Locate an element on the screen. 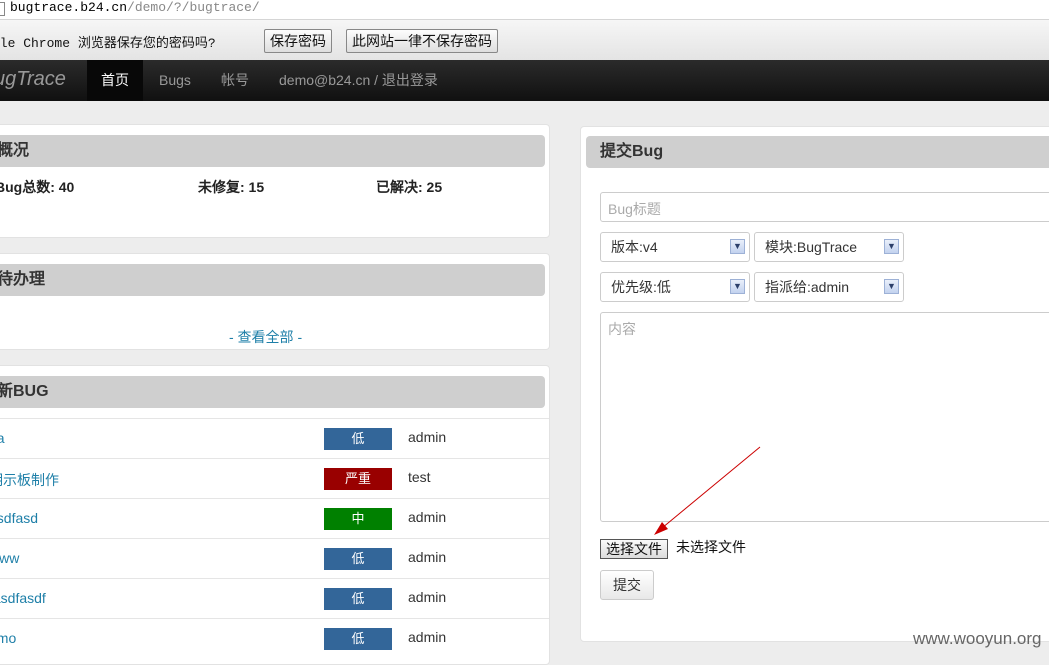 Image resolution: width=1049 pixels, height=665 pixels. nav-item-bugs: Bugs is located at coordinates (175, 80).